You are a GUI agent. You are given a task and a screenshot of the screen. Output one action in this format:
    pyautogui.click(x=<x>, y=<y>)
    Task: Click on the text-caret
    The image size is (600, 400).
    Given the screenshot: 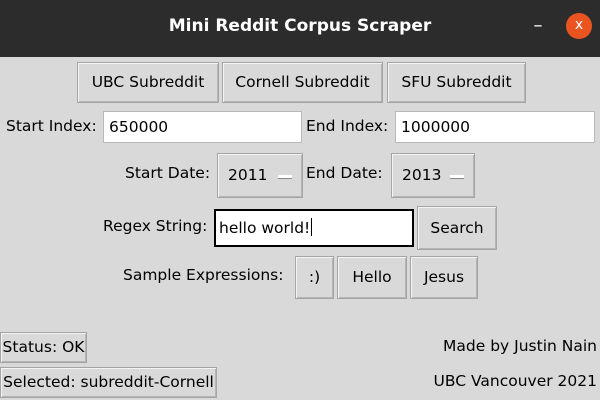 What is the action you would take?
    pyautogui.click(x=312, y=227)
    